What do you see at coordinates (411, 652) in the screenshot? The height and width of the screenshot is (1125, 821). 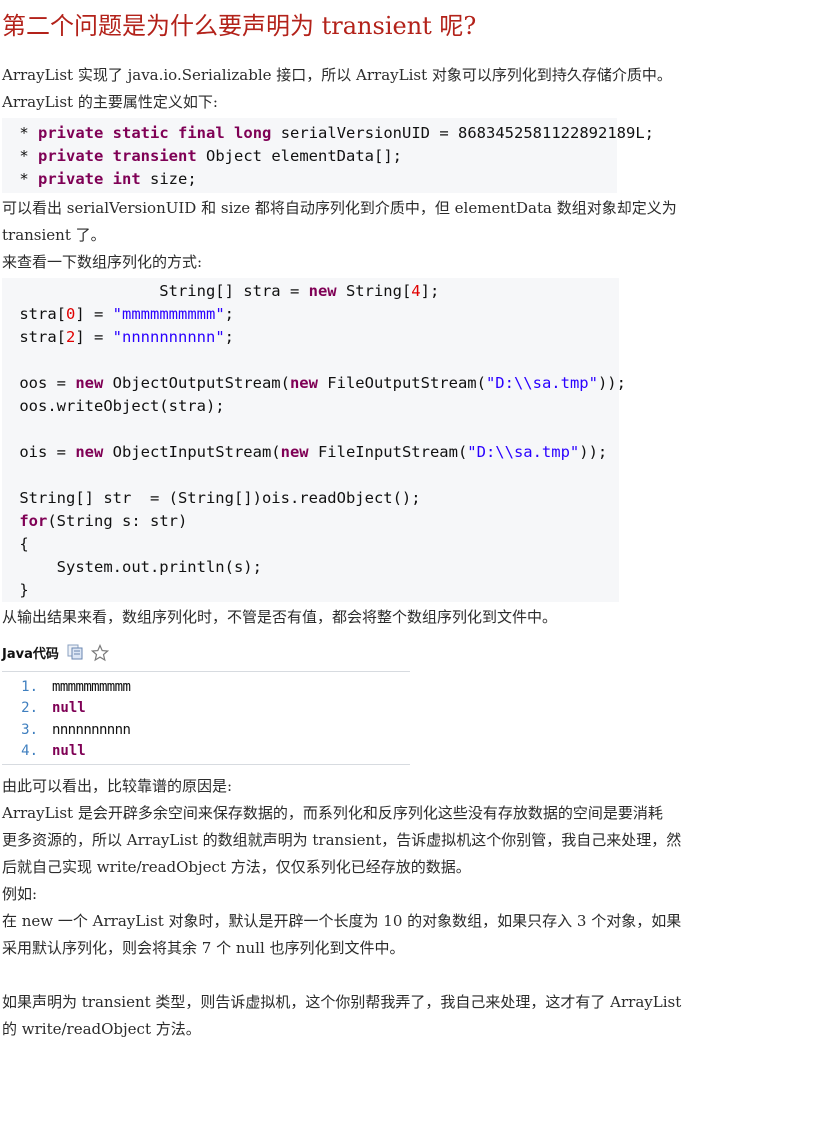 I see `code-listing-header: Java代码` at bounding box center [411, 652].